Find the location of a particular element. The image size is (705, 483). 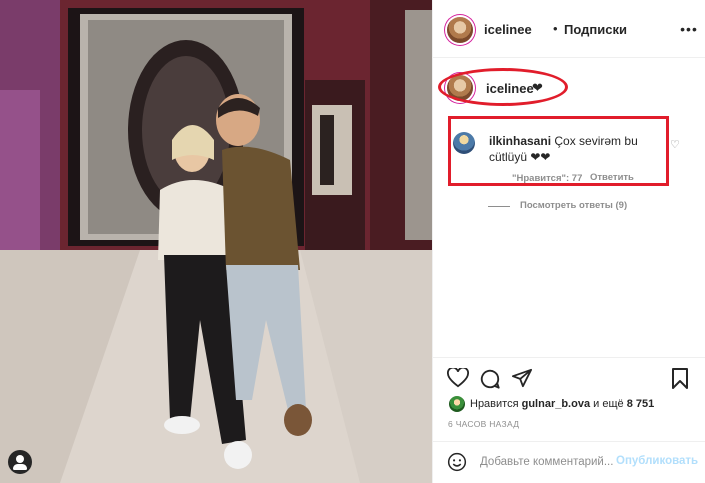

comment-box: Опубликовать is located at coordinates (569, 462).